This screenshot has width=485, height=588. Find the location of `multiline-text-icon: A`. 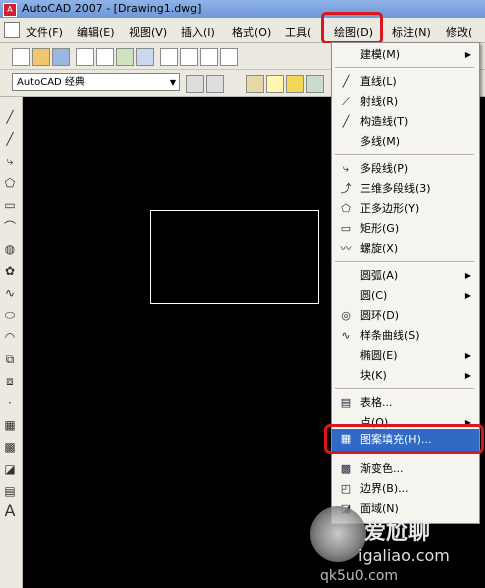

multiline-text-icon: A is located at coordinates (10, 511).